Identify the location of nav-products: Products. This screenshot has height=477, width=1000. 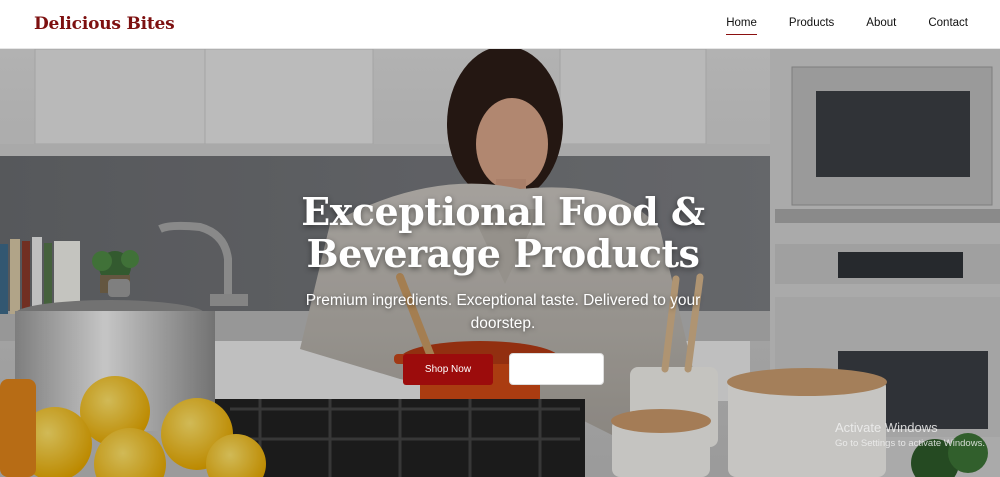
(811, 26).